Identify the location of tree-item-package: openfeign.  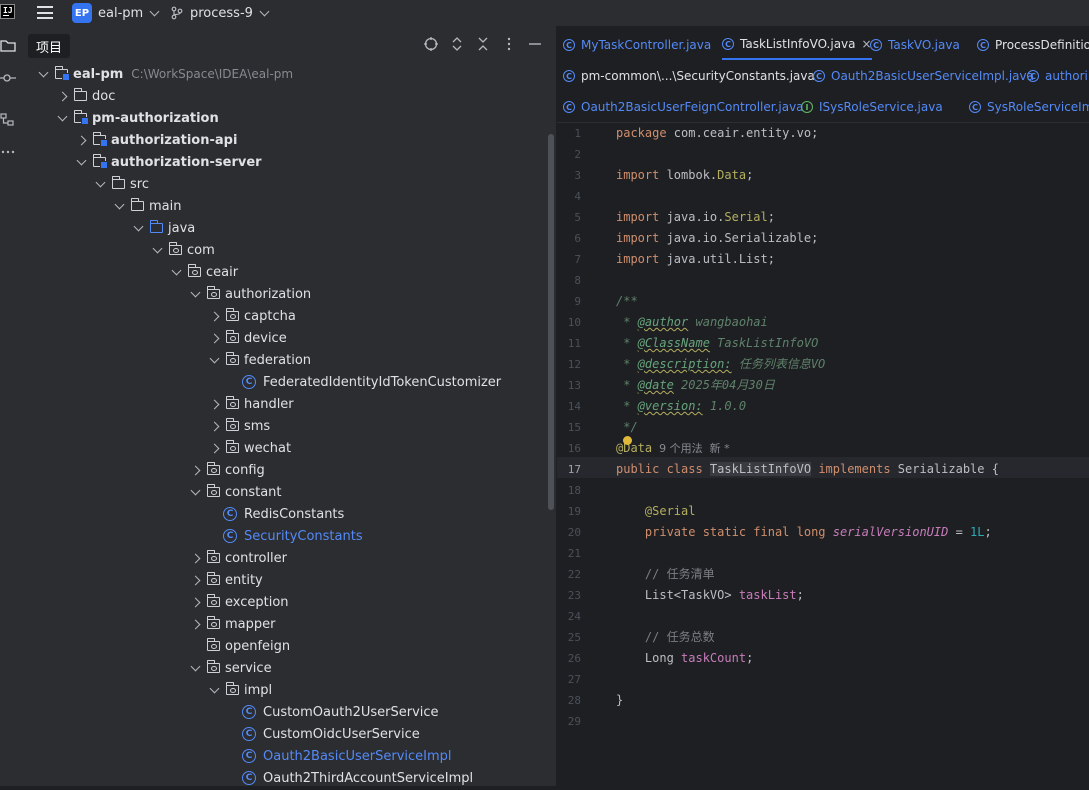
(284, 647).